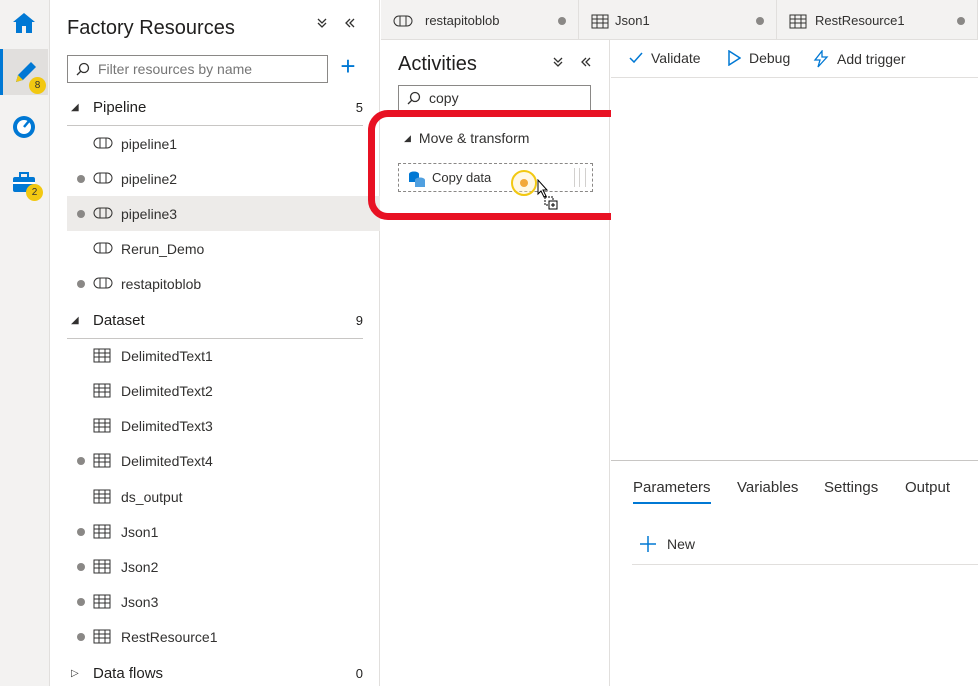 The height and width of the screenshot is (686, 978). What do you see at coordinates (24, 182) in the screenshot?
I see `manage-button: 2` at bounding box center [24, 182].